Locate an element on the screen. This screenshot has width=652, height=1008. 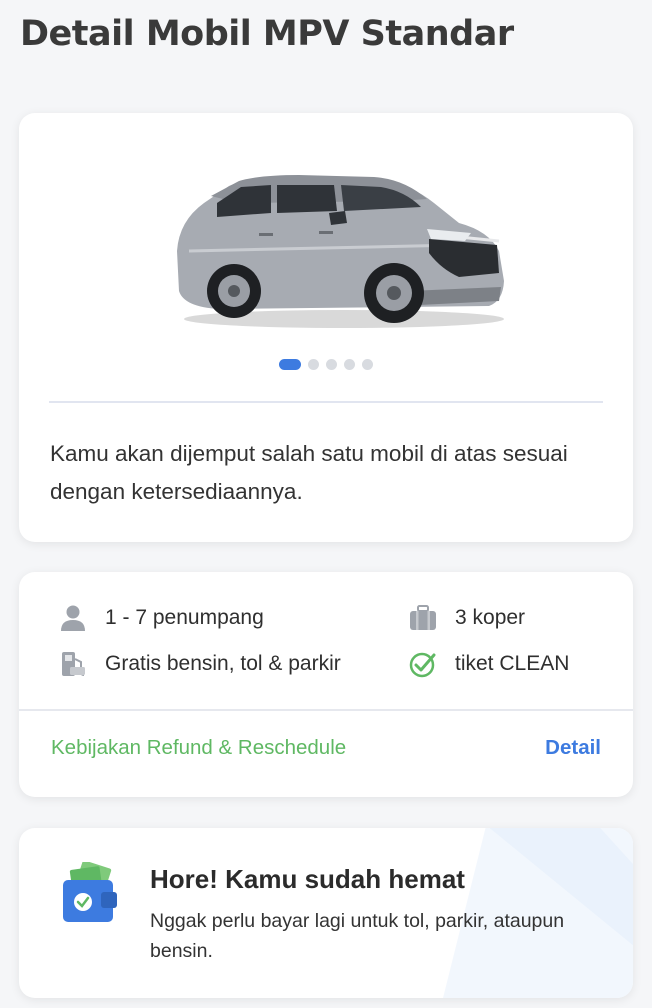
suitcase-icon is located at coordinates (423, 618).